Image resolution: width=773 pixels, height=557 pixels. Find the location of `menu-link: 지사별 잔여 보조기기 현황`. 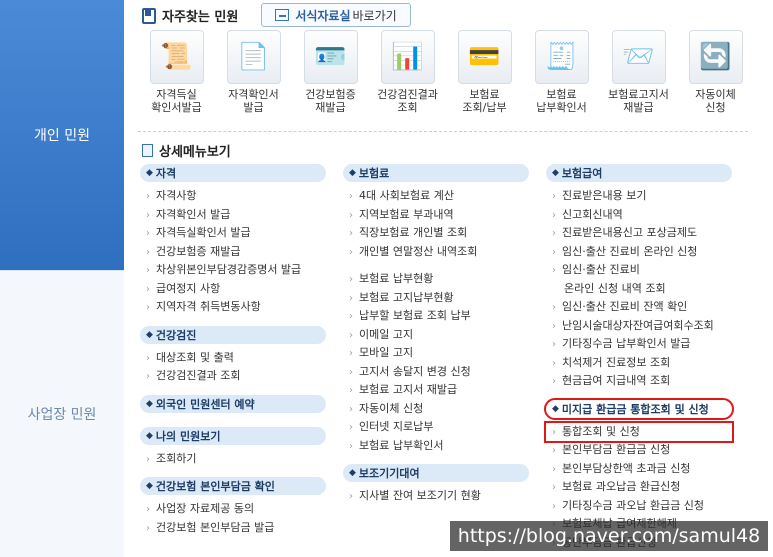

menu-link: 지사별 잔여 보조기기 현황 is located at coordinates (436, 496).